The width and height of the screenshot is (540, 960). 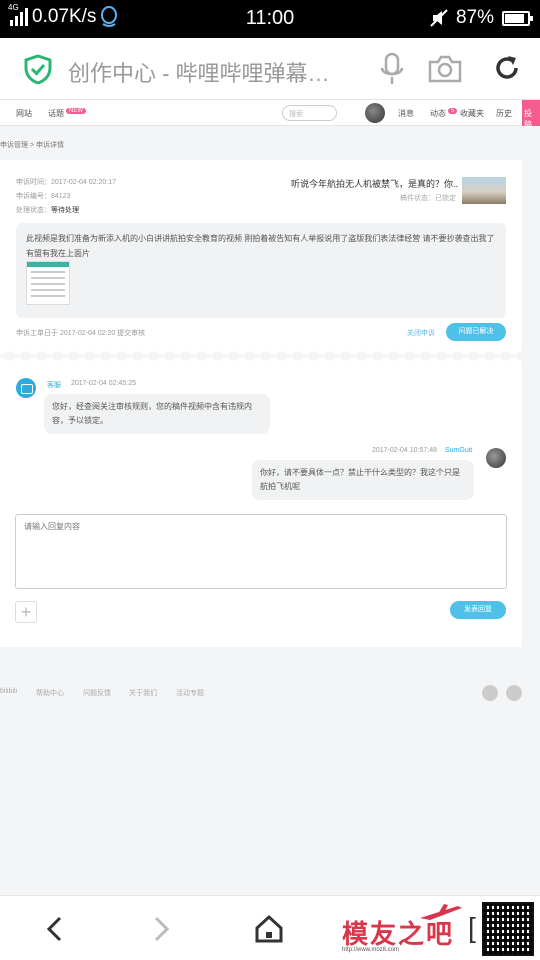 What do you see at coordinates (445, 69) in the screenshot?
I see `camera-icon` at bounding box center [445, 69].